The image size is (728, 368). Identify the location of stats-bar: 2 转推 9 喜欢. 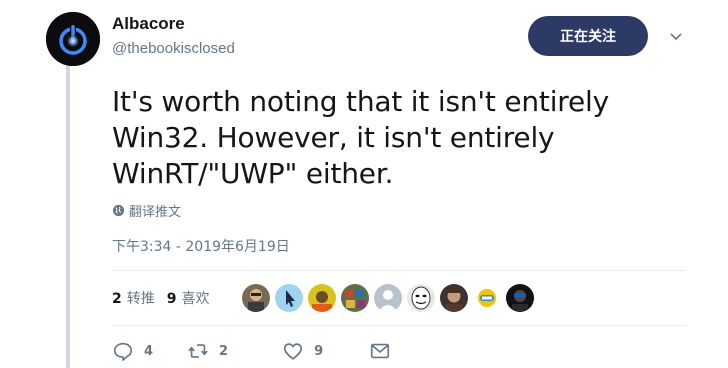
(167, 298).